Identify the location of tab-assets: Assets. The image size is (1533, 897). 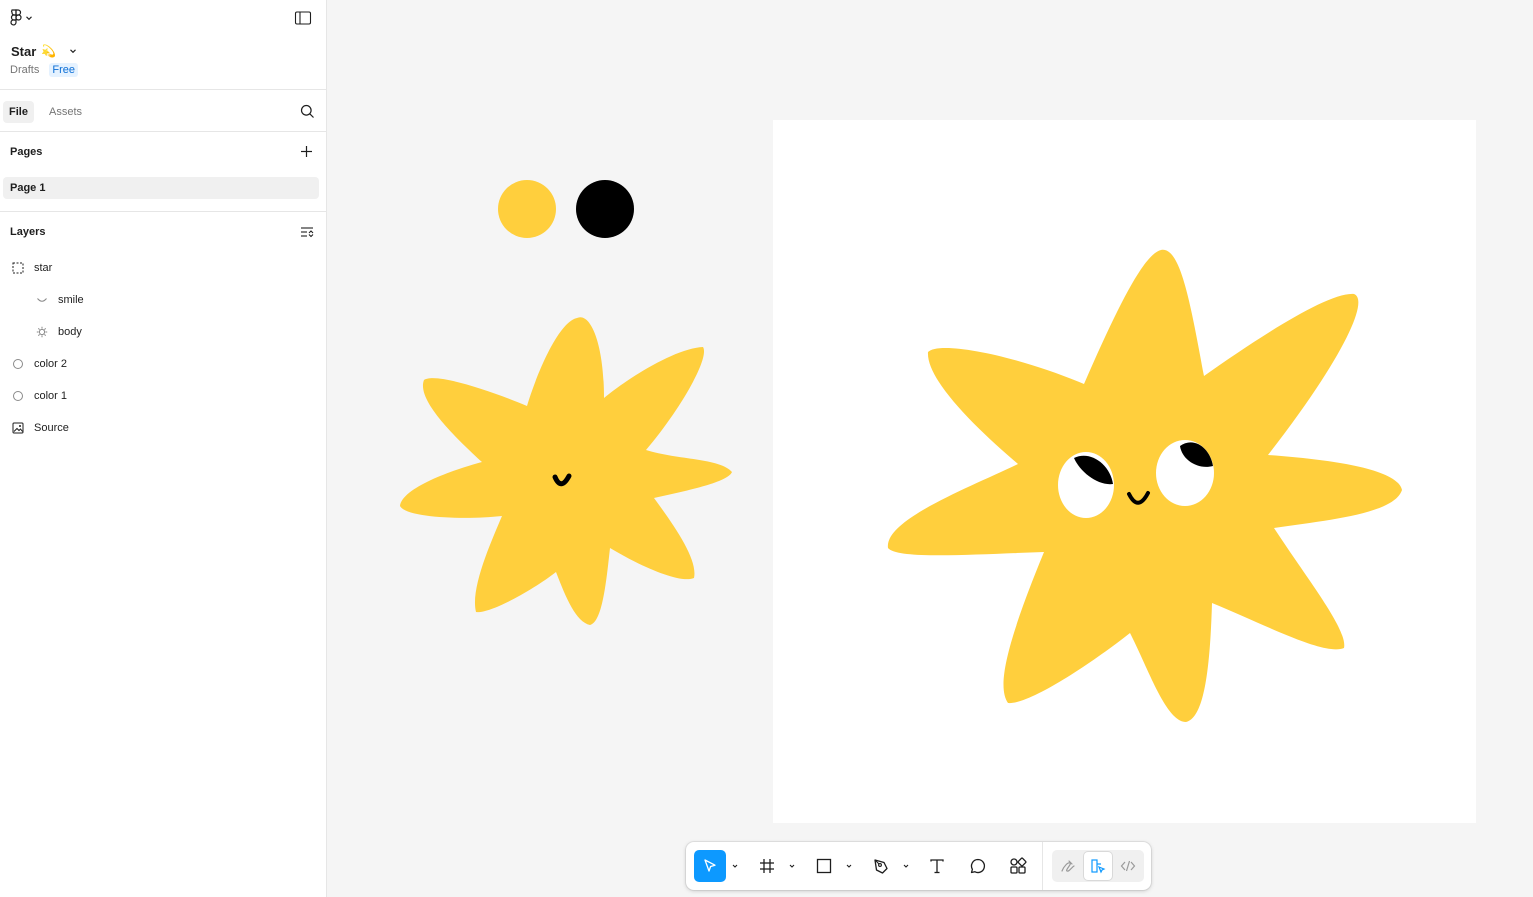
(65, 112).